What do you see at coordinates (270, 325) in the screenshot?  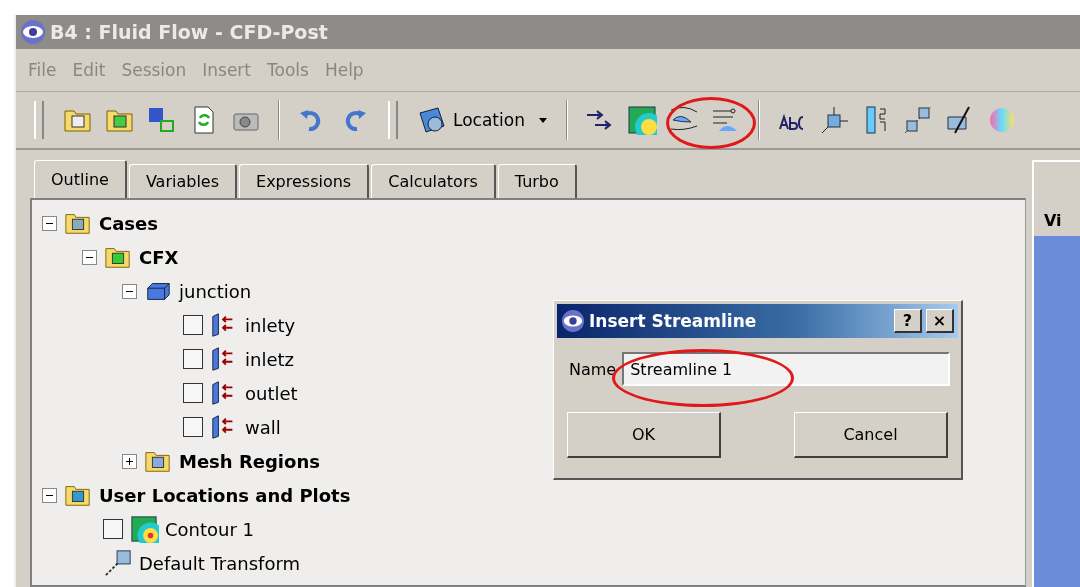 I see `tree-item: inlety` at bounding box center [270, 325].